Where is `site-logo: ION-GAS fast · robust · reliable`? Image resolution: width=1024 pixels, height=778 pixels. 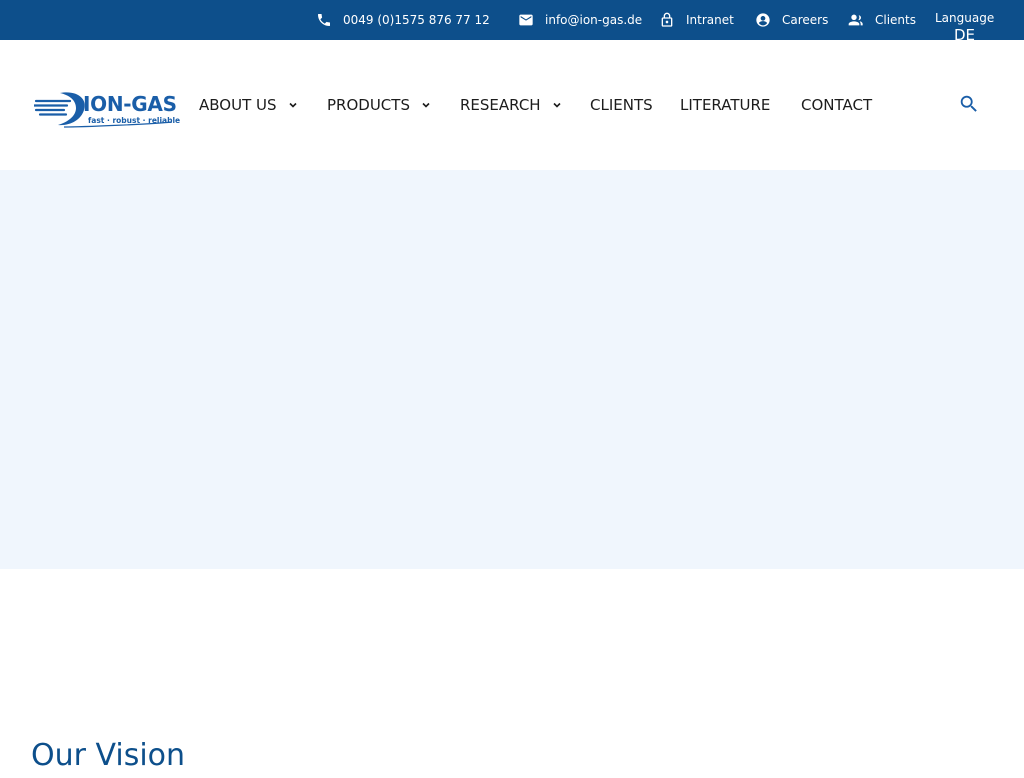
site-logo: ION-GAS fast · robust · reliable is located at coordinates (107, 110).